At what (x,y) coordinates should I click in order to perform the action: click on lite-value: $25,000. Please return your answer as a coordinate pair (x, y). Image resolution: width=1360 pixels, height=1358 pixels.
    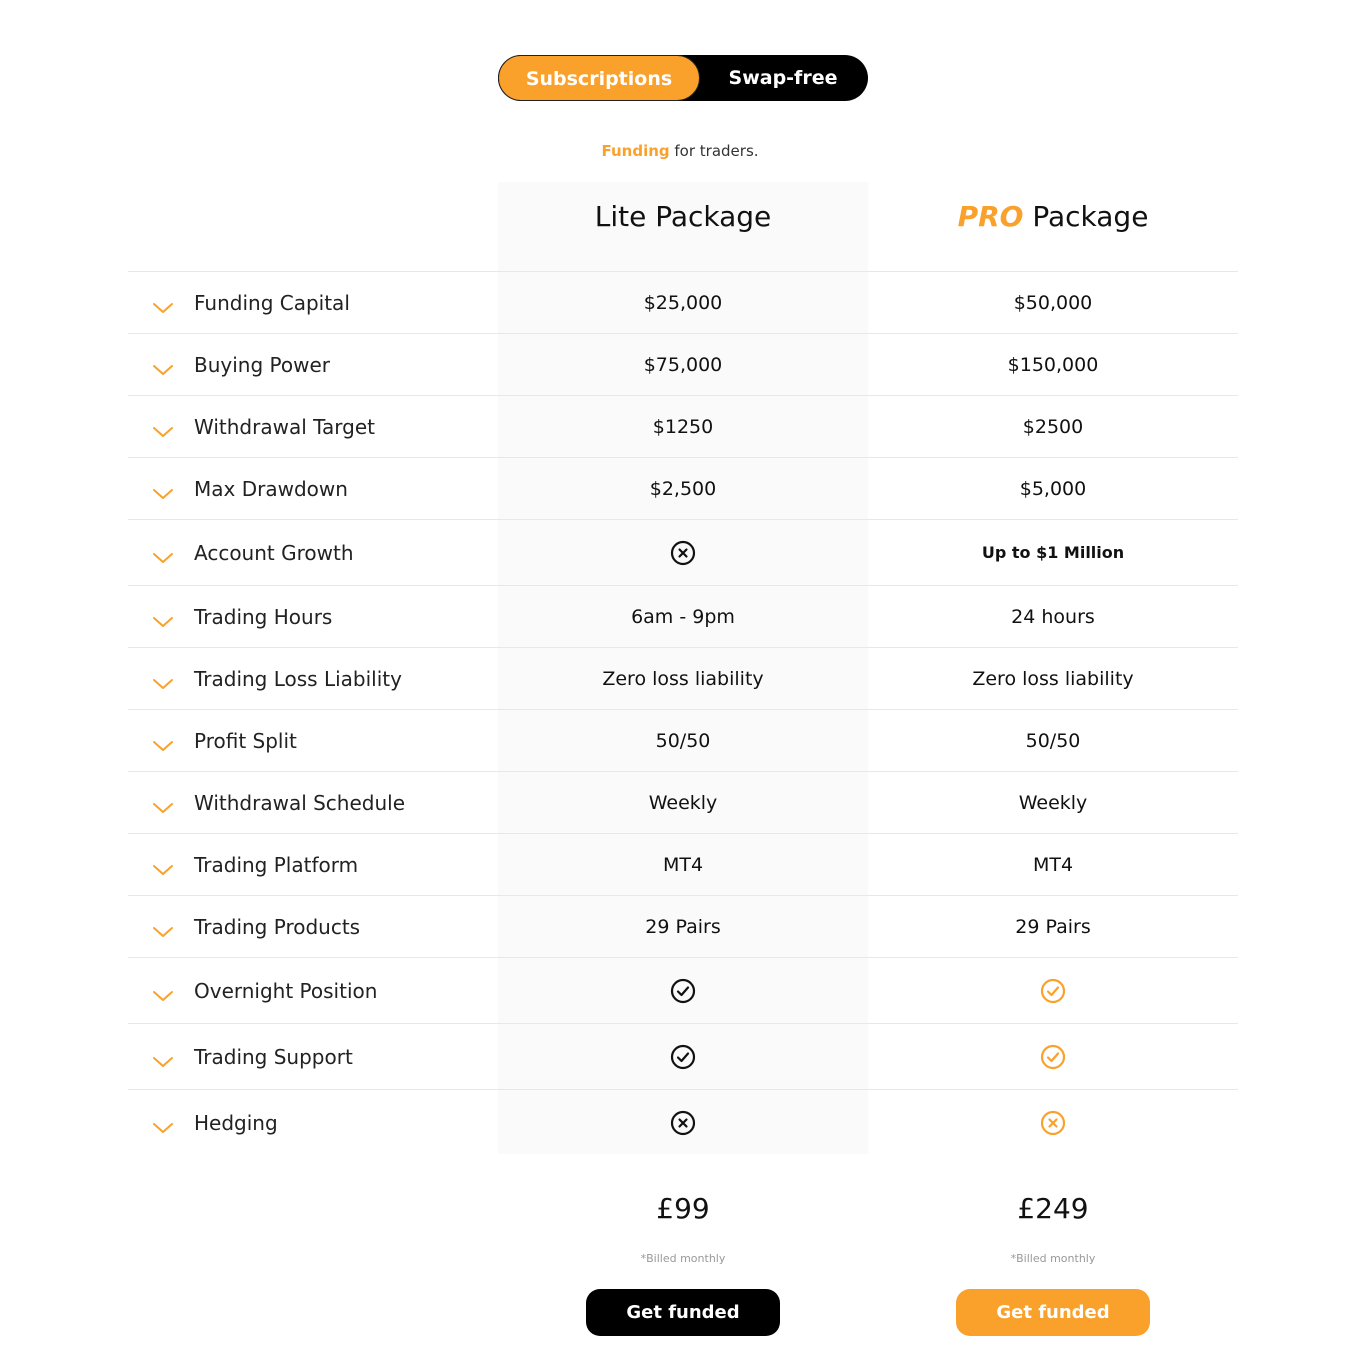
    Looking at the image, I should click on (683, 302).